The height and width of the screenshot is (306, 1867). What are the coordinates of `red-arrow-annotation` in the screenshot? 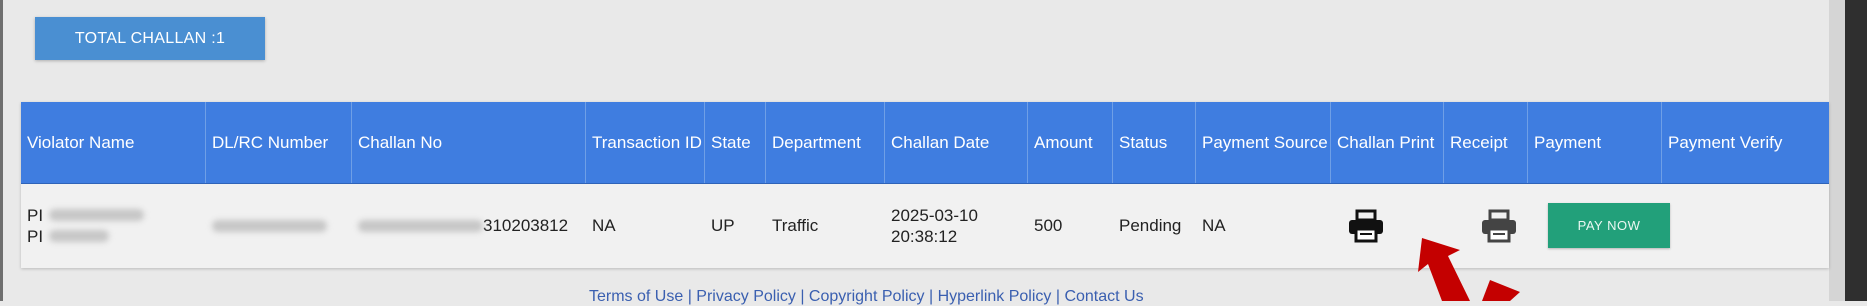 It's located at (1469, 269).